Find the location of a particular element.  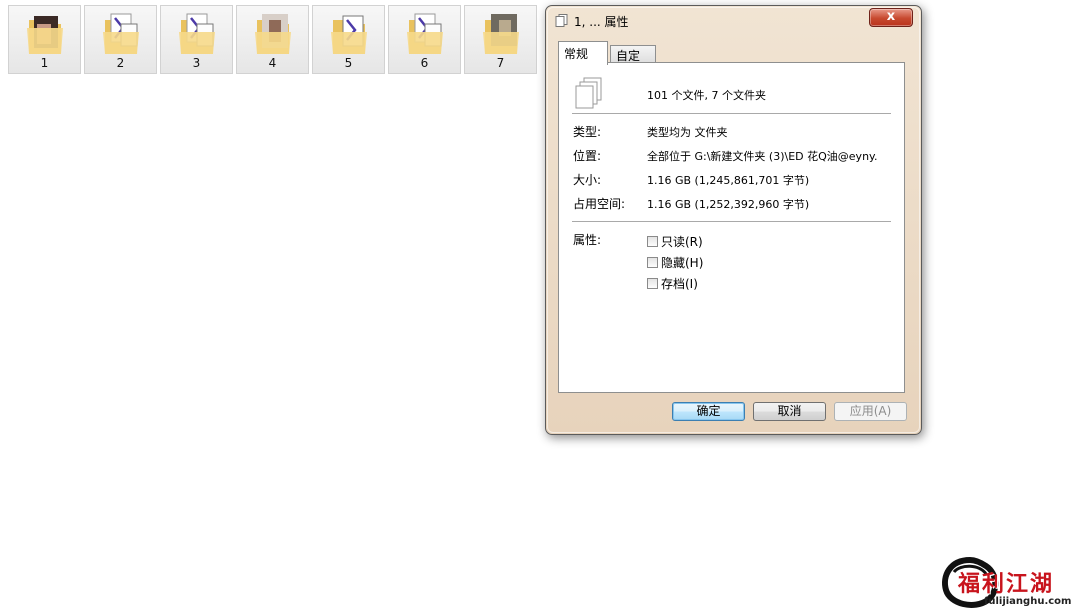

folder-item: 7 is located at coordinates (500, 39).